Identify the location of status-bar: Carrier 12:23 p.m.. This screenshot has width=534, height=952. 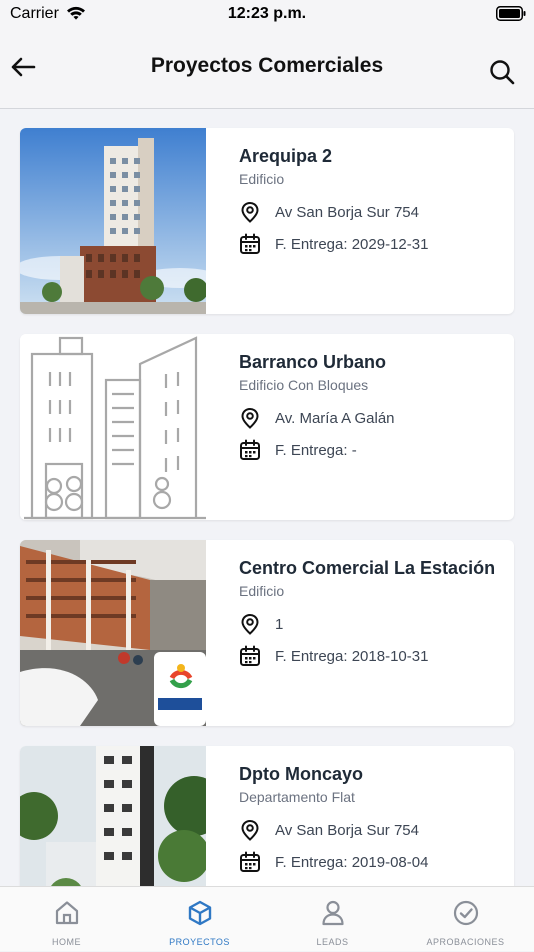
(267, 14).